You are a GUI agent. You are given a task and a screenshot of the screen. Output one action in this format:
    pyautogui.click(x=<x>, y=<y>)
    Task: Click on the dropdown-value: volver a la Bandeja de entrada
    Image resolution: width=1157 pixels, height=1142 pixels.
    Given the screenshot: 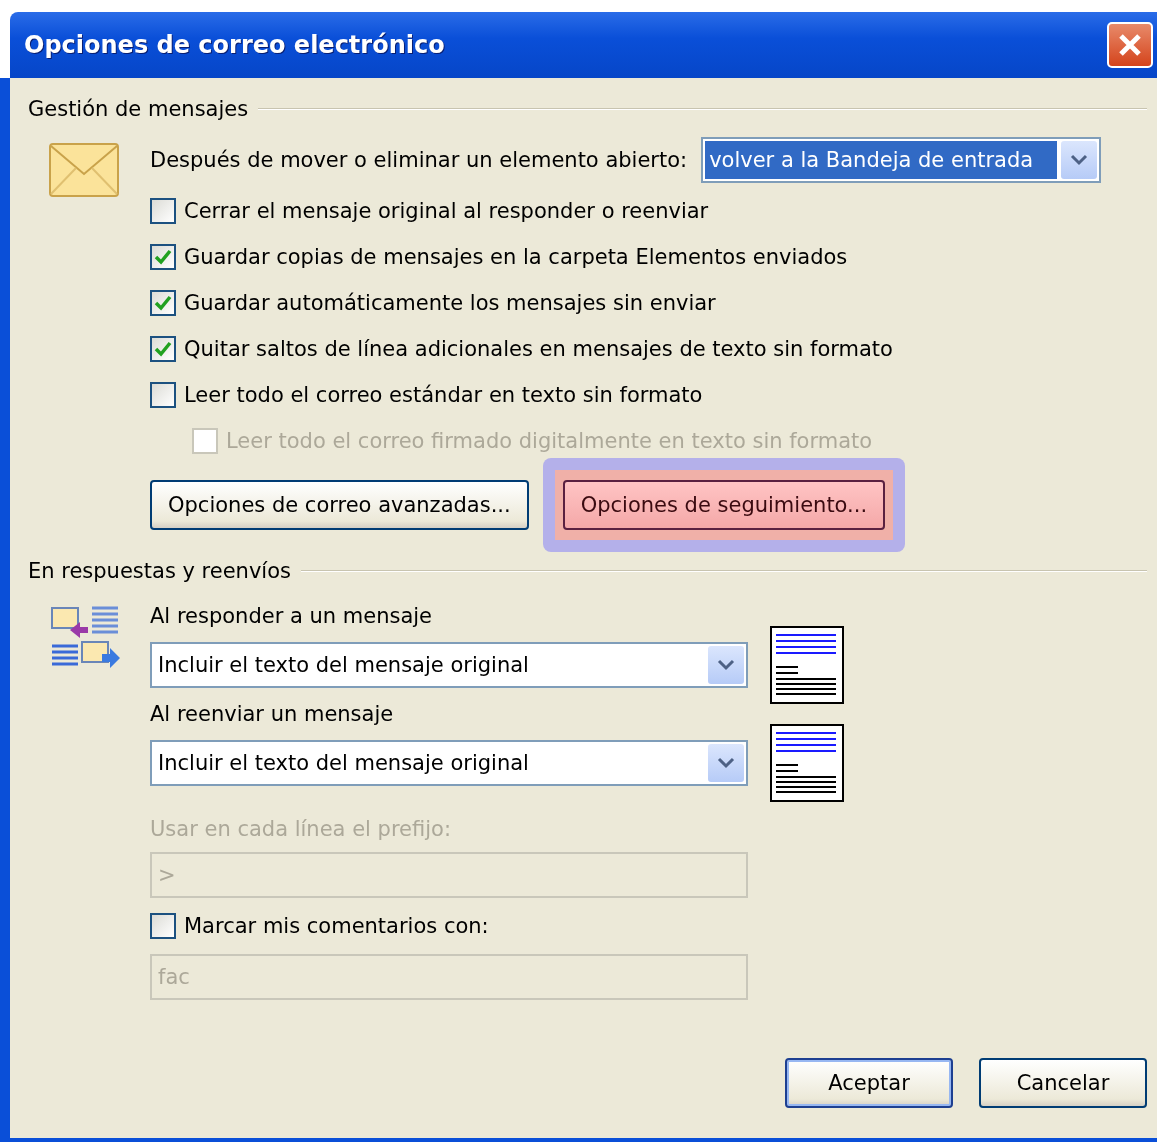 What is the action you would take?
    pyautogui.click(x=881, y=160)
    